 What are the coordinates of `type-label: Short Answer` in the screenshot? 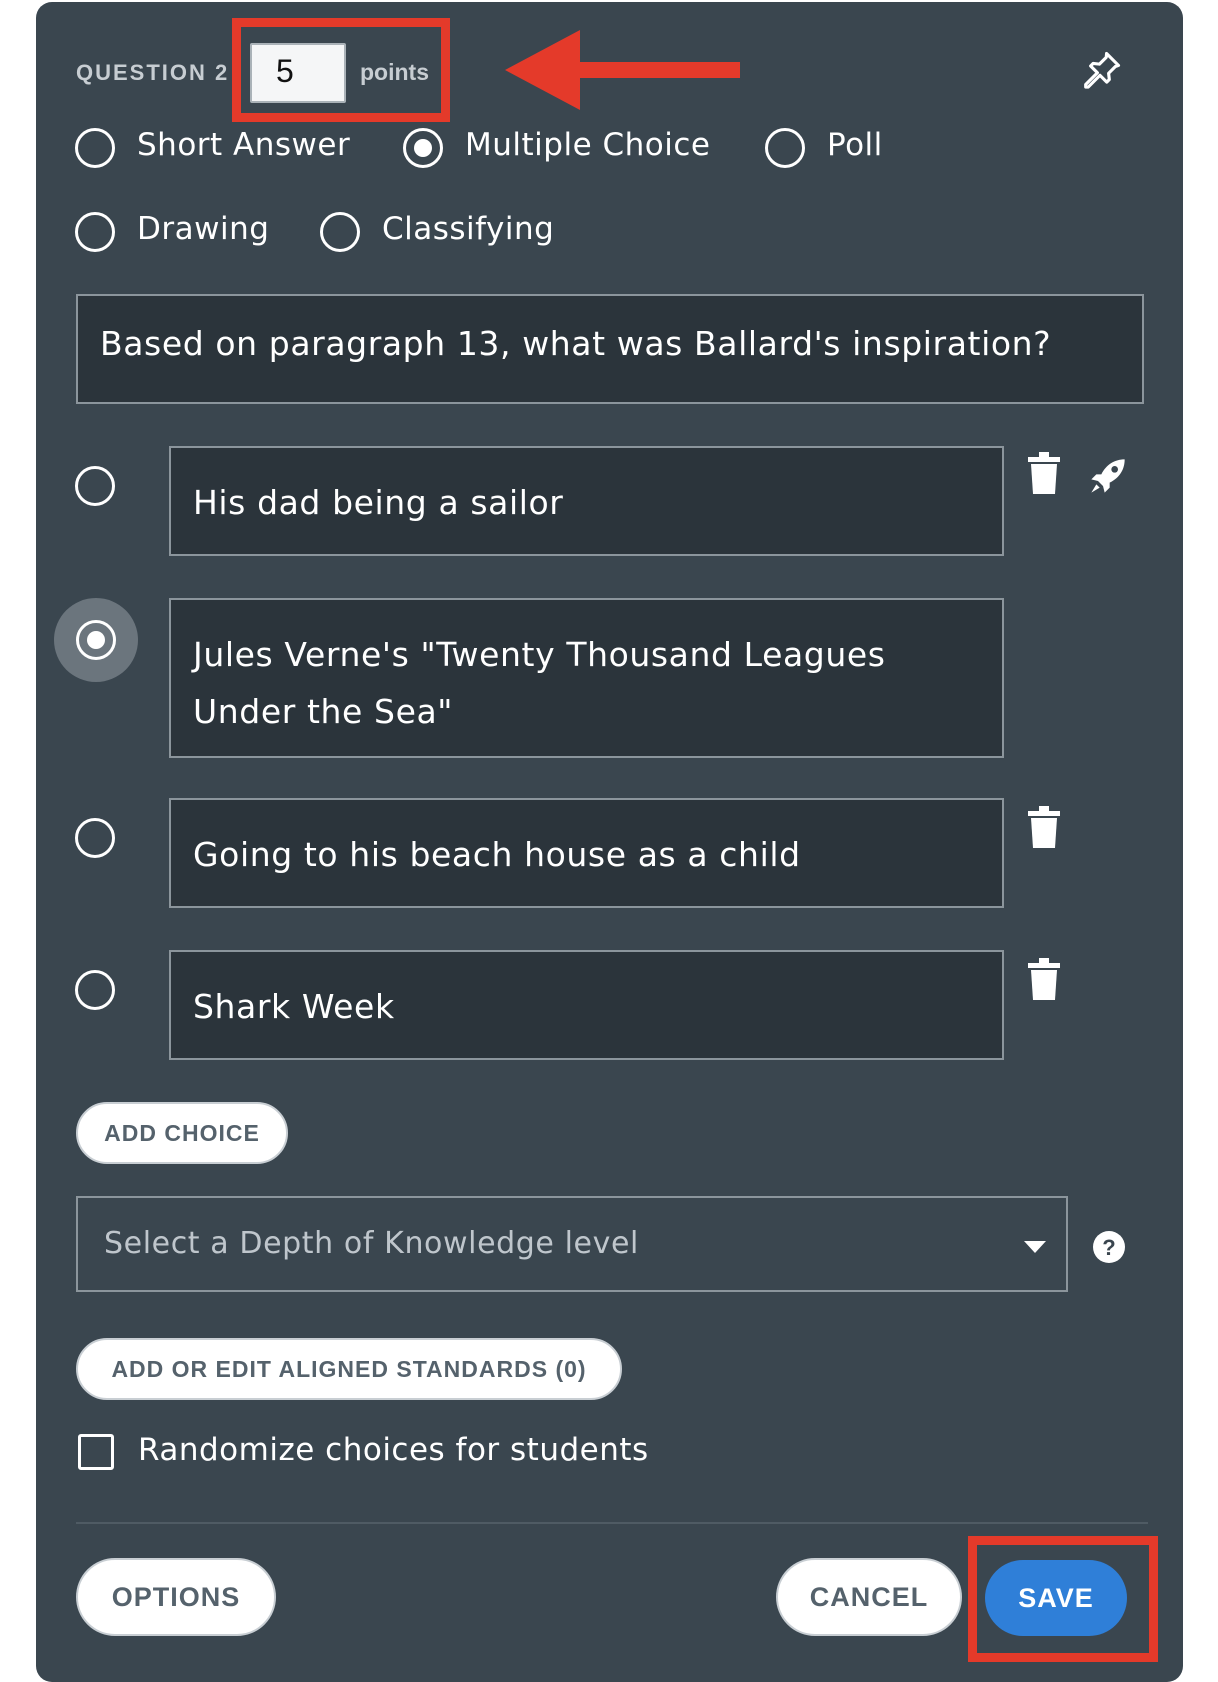 It's located at (244, 145).